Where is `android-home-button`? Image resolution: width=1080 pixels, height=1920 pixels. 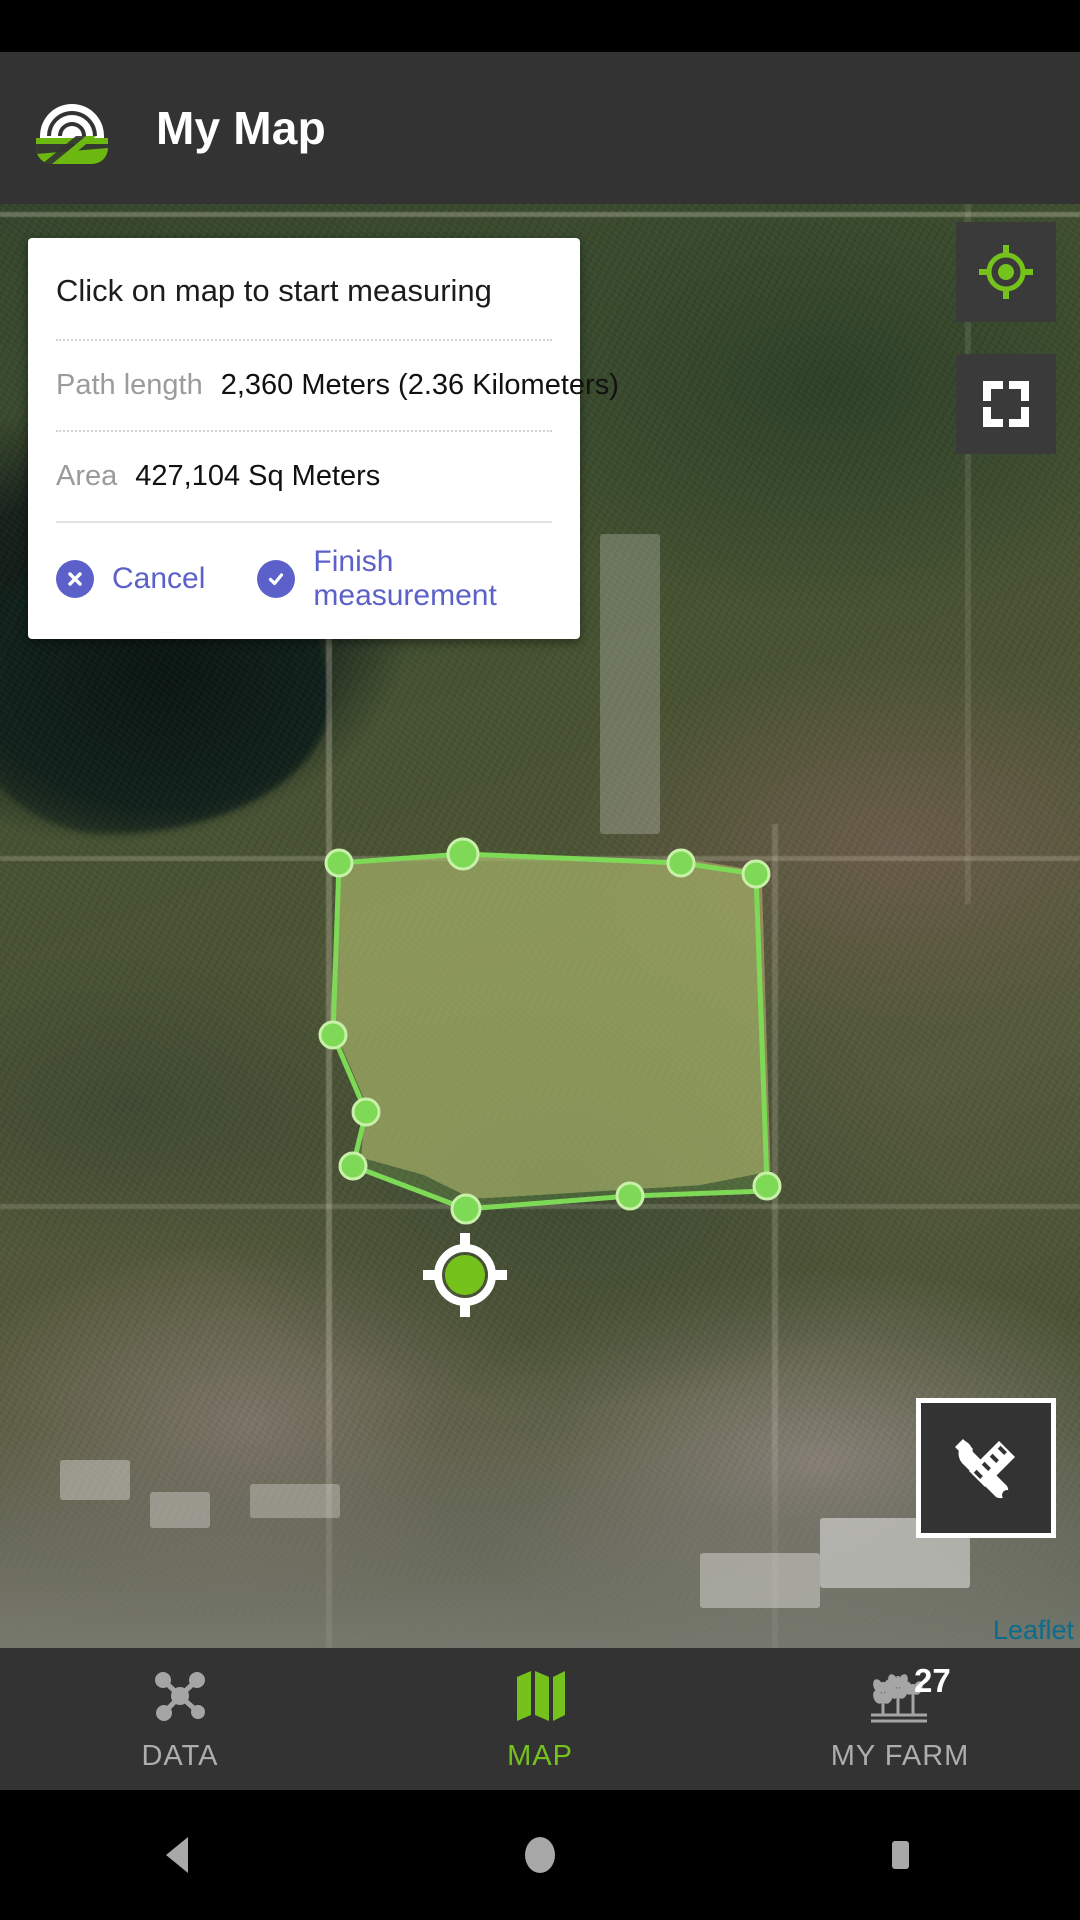
android-home-button is located at coordinates (540, 1855).